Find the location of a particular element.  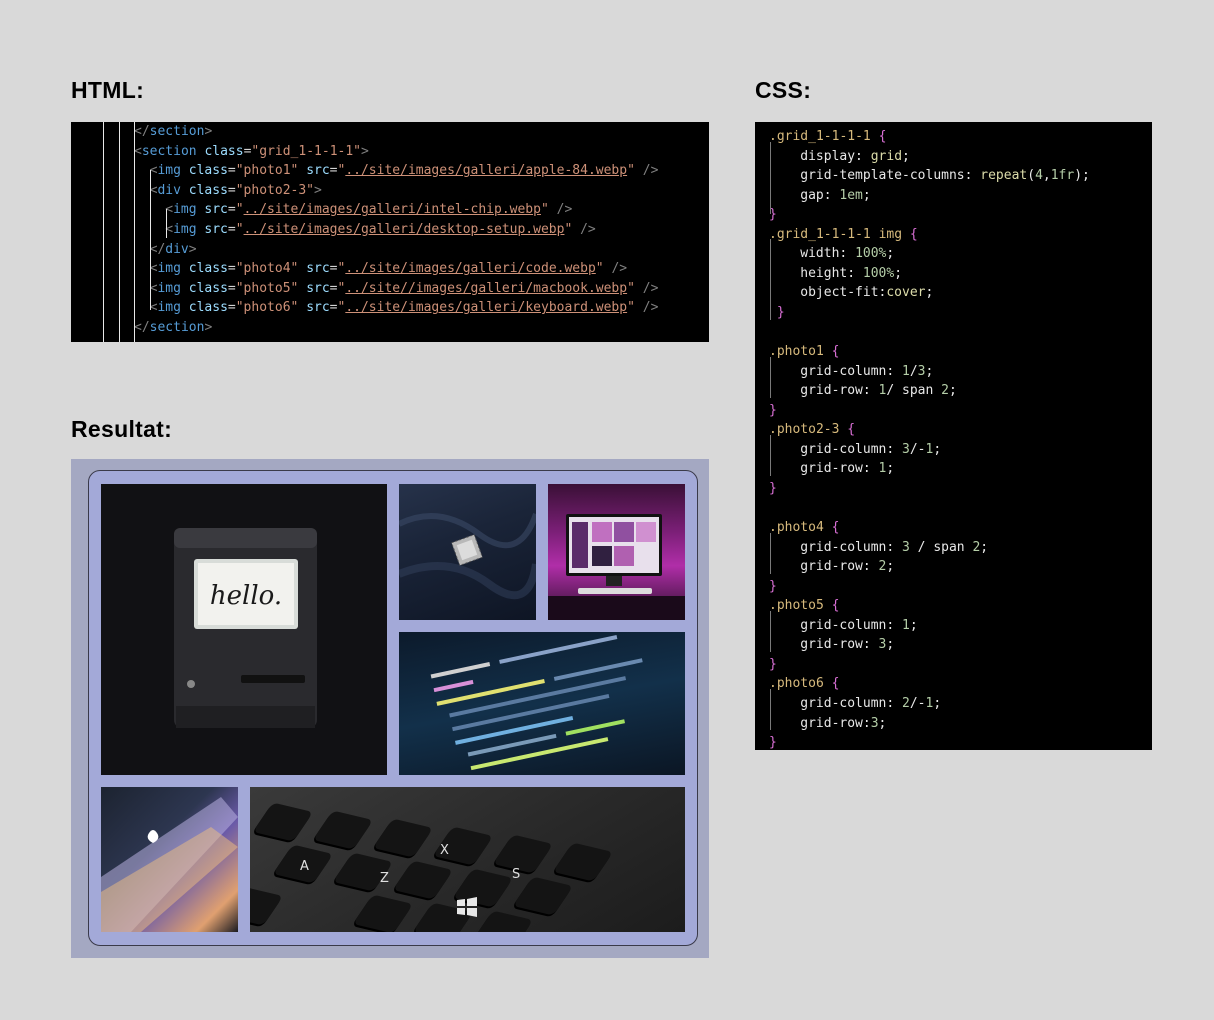

code-token: 4 is located at coordinates (1039, 176).